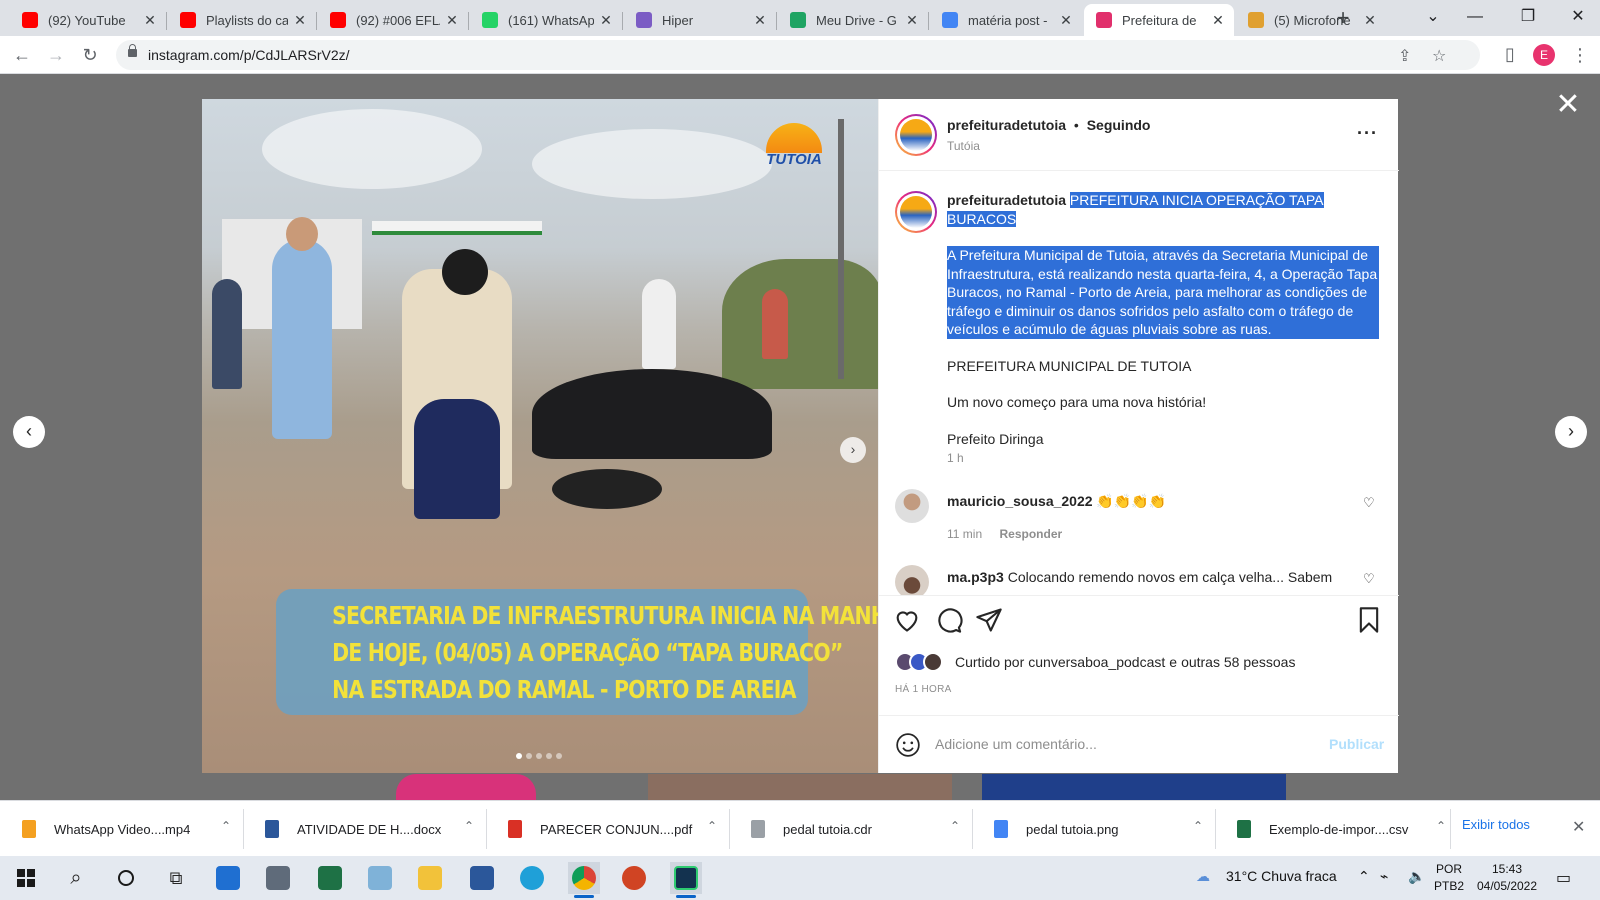 This screenshot has height=900, width=1600. What do you see at coordinates (126, 878) in the screenshot?
I see `cortana-icon` at bounding box center [126, 878].